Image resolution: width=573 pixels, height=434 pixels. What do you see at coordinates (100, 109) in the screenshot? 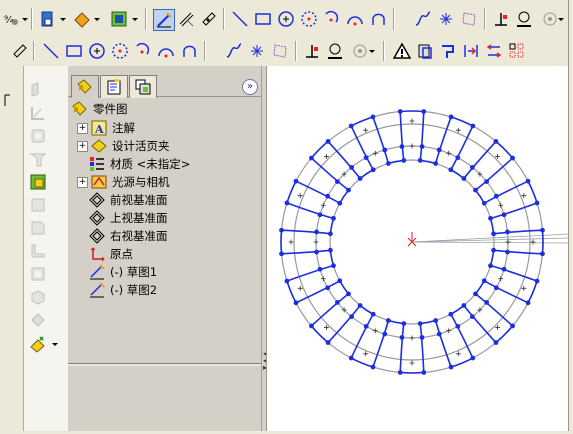
I see `tree-root: 零件图` at bounding box center [100, 109].